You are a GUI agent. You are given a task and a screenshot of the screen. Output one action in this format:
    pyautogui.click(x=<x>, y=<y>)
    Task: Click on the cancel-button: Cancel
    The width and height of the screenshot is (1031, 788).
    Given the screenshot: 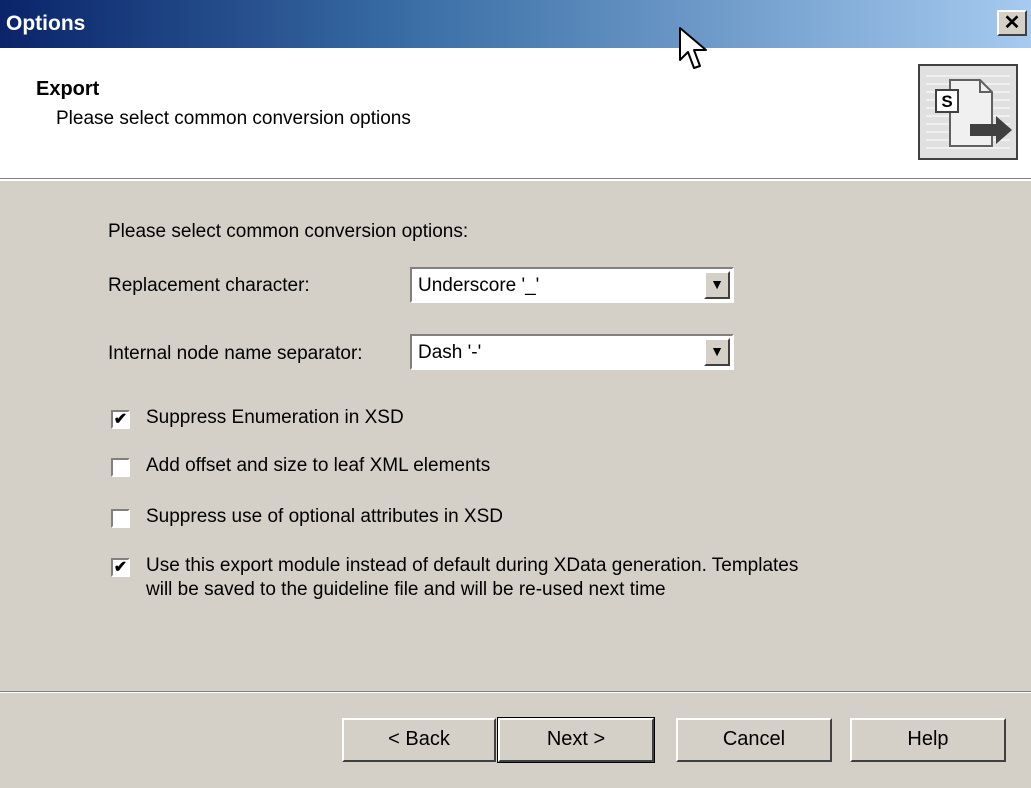 What is the action you would take?
    pyautogui.click(x=754, y=740)
    